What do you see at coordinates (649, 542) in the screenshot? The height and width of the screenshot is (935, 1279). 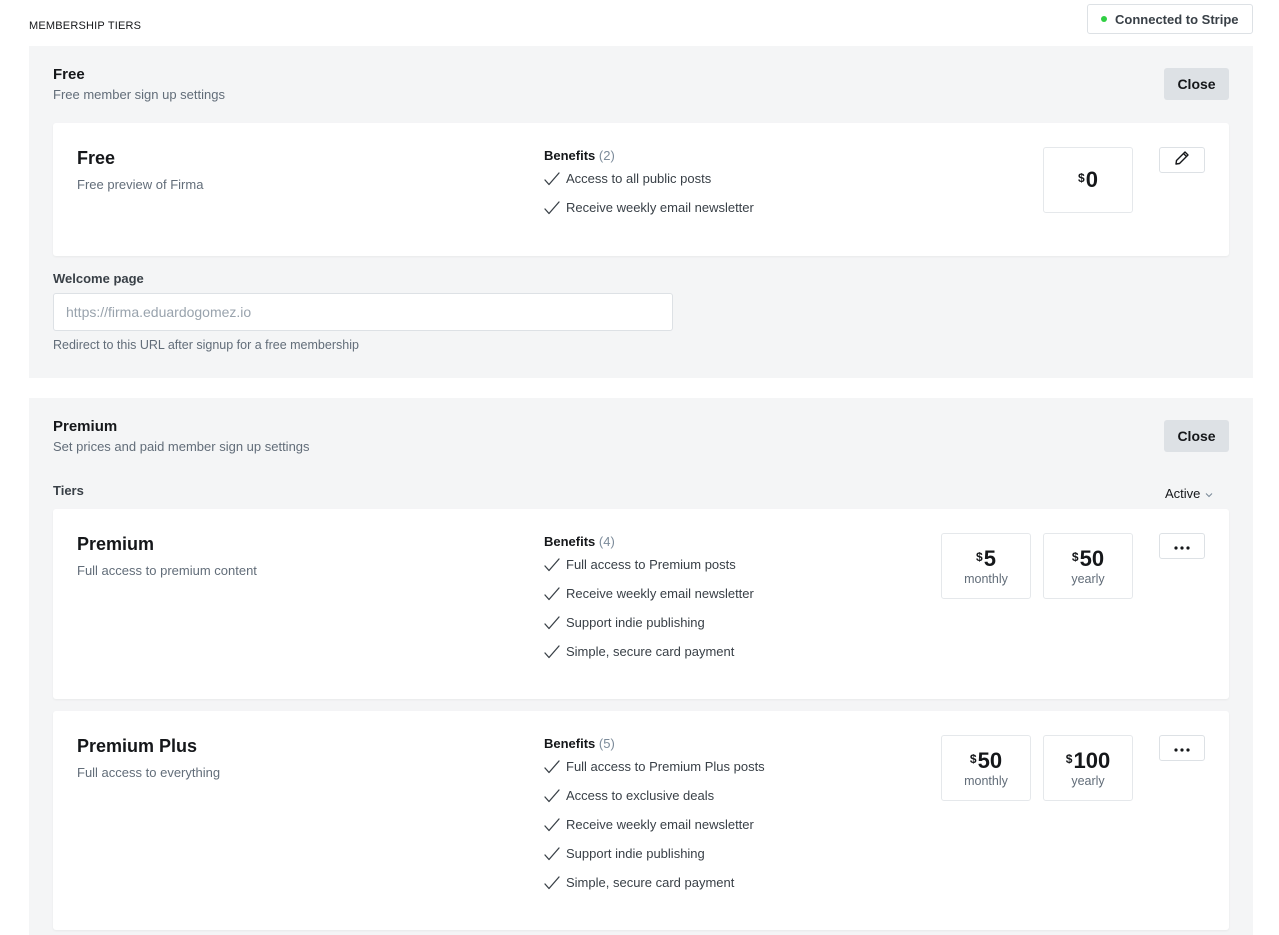 I see `benefits-heading: Benefits (4)` at bounding box center [649, 542].